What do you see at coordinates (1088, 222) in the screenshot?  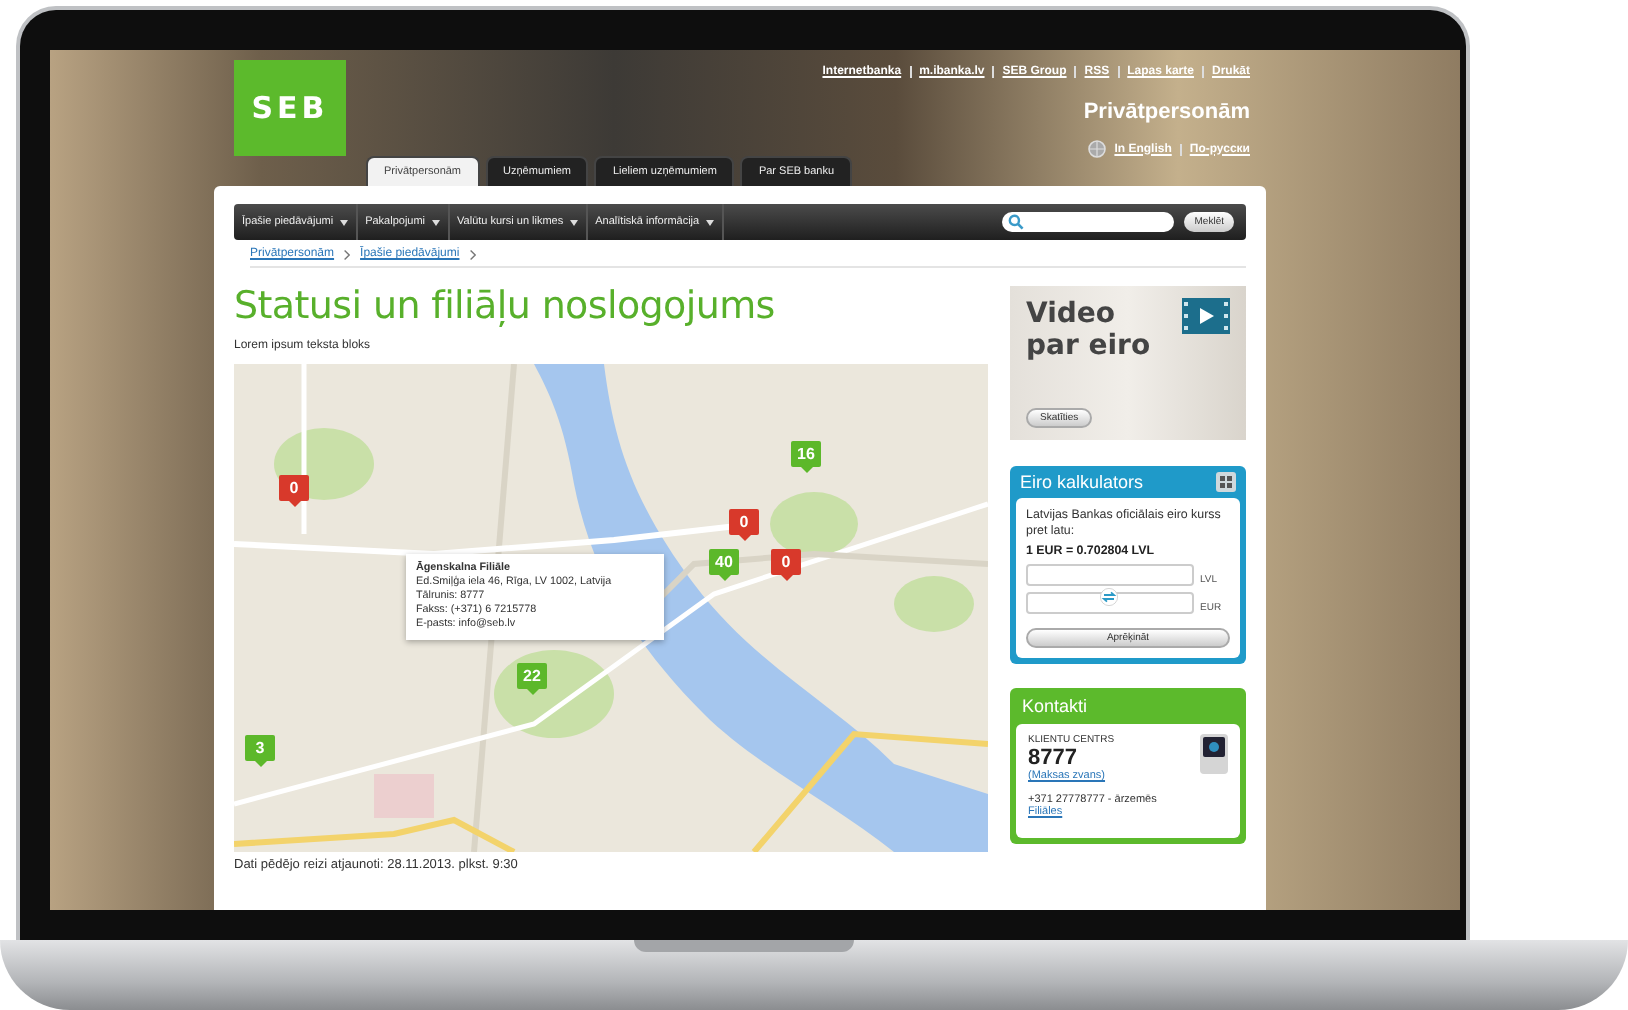 I see `search-field` at bounding box center [1088, 222].